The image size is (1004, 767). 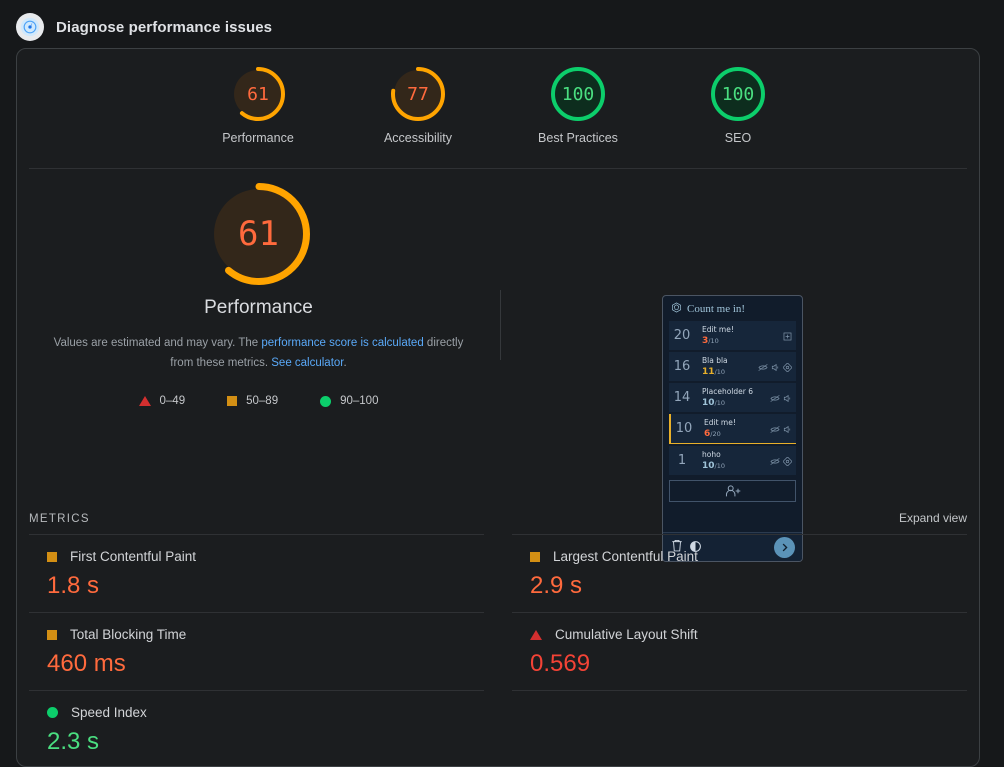 I want to click on row-number: 1, so click(x=682, y=460).